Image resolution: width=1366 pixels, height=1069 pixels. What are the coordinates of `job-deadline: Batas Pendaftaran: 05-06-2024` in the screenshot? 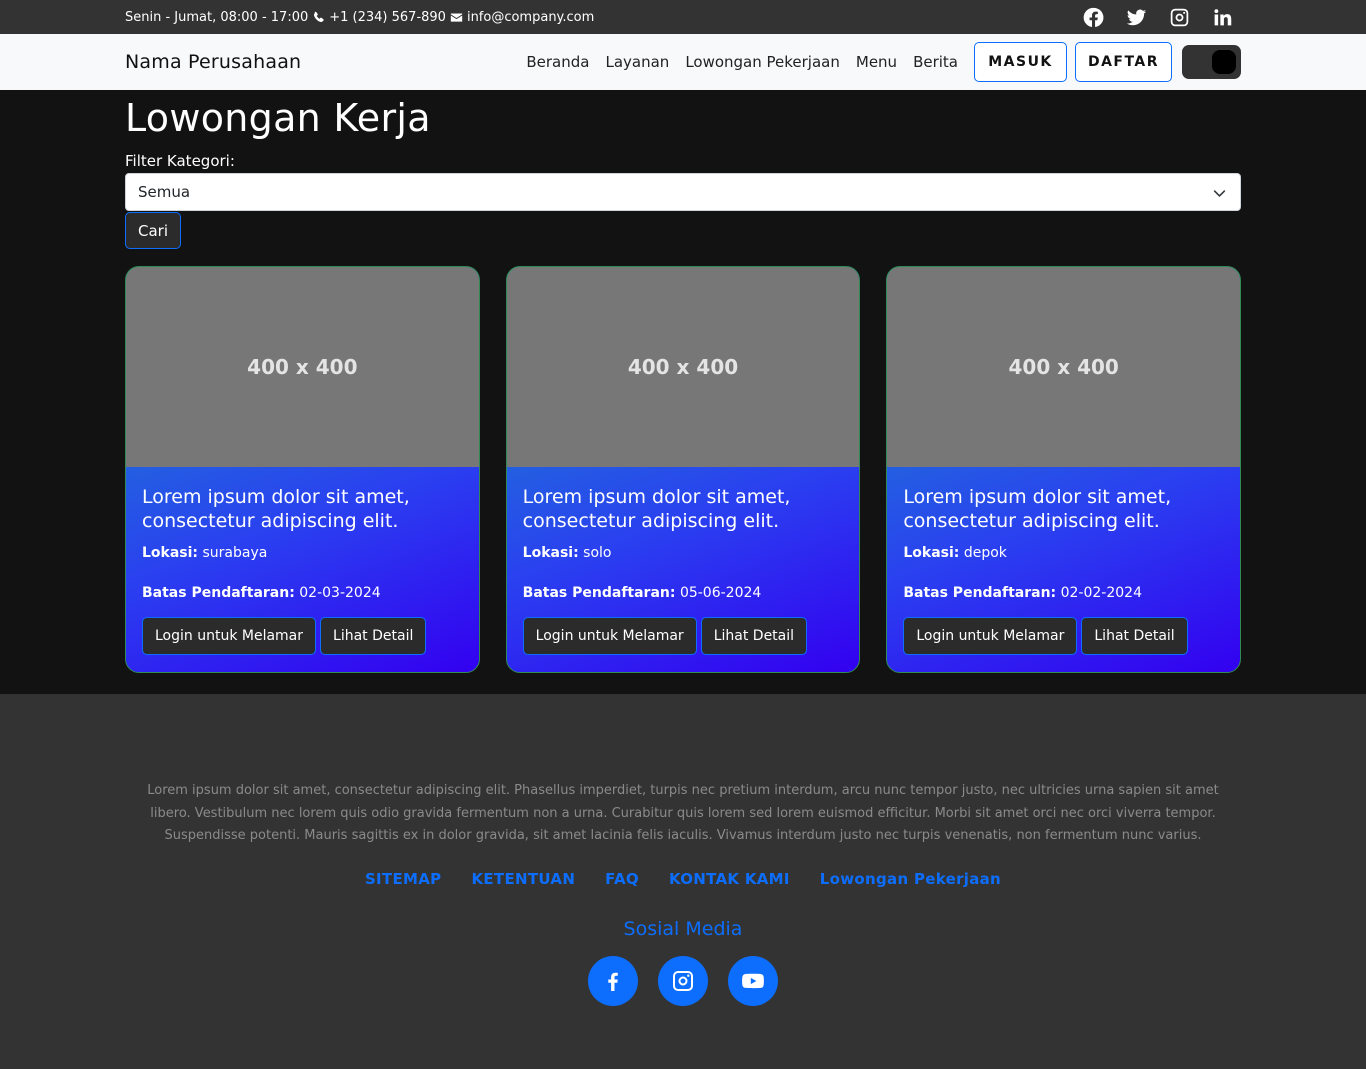 It's located at (683, 593).